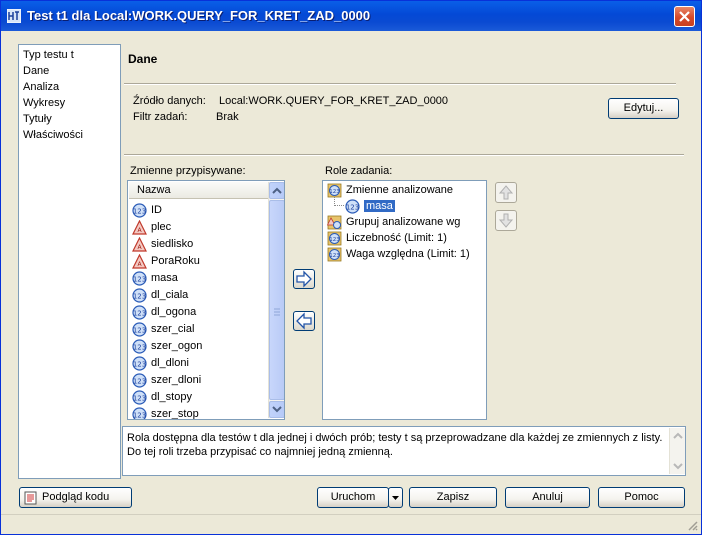 The height and width of the screenshot is (535, 702). I want to click on nav-item-titles: Tytuły, so click(69, 119).